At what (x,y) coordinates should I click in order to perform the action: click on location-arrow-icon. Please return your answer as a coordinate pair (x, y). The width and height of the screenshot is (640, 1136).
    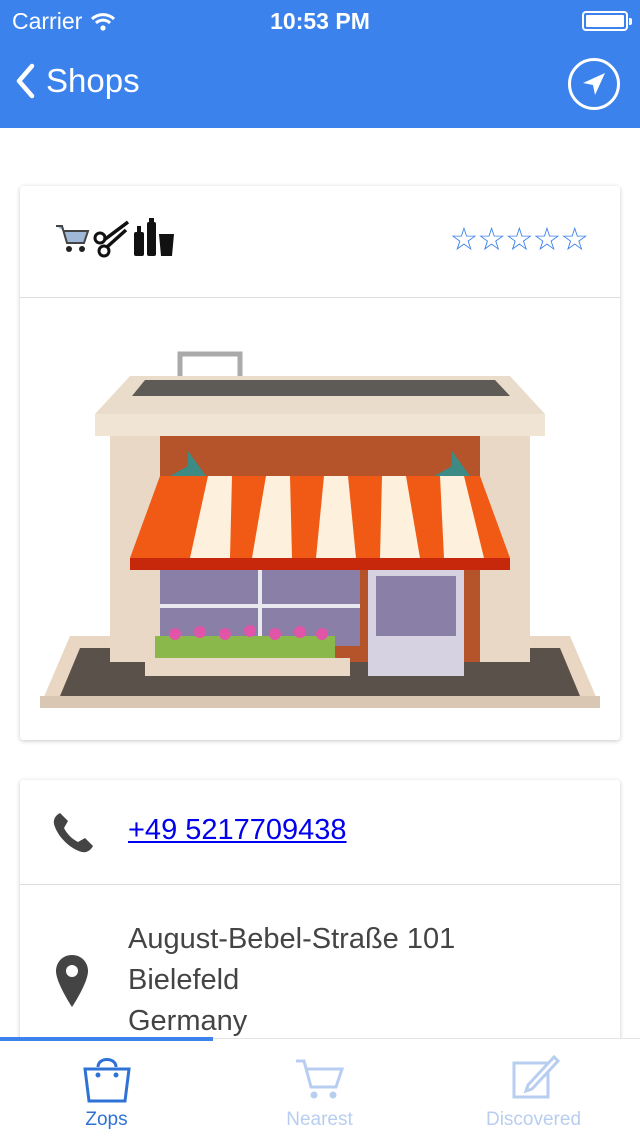
    Looking at the image, I should click on (594, 84).